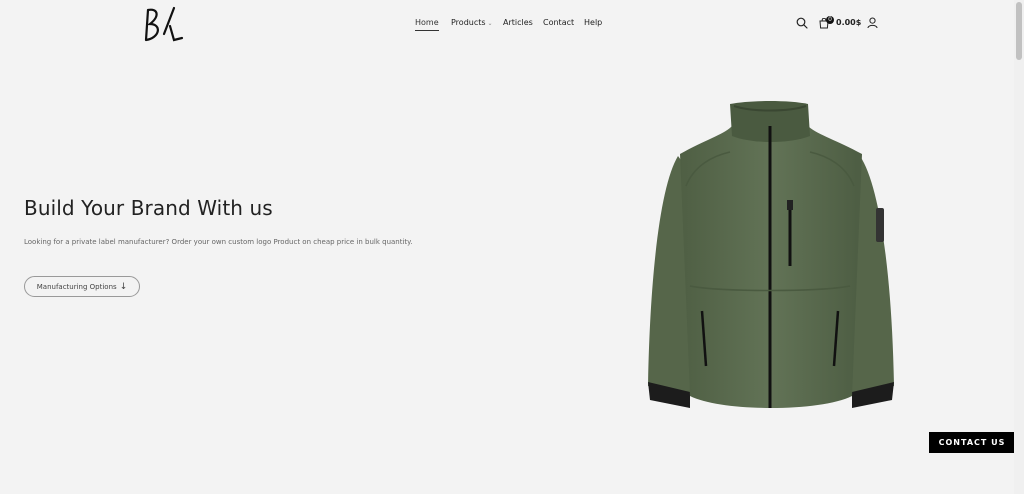  What do you see at coordinates (1019, 247) in the screenshot?
I see `scrollbar-track` at bounding box center [1019, 247].